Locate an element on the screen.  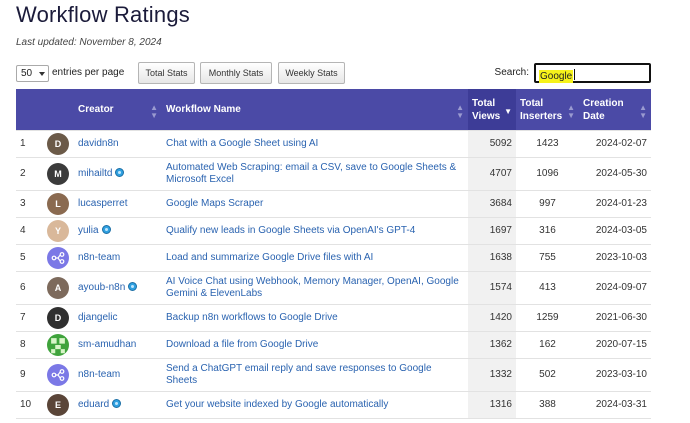
creator-link: eduard is located at coordinates (93, 404).